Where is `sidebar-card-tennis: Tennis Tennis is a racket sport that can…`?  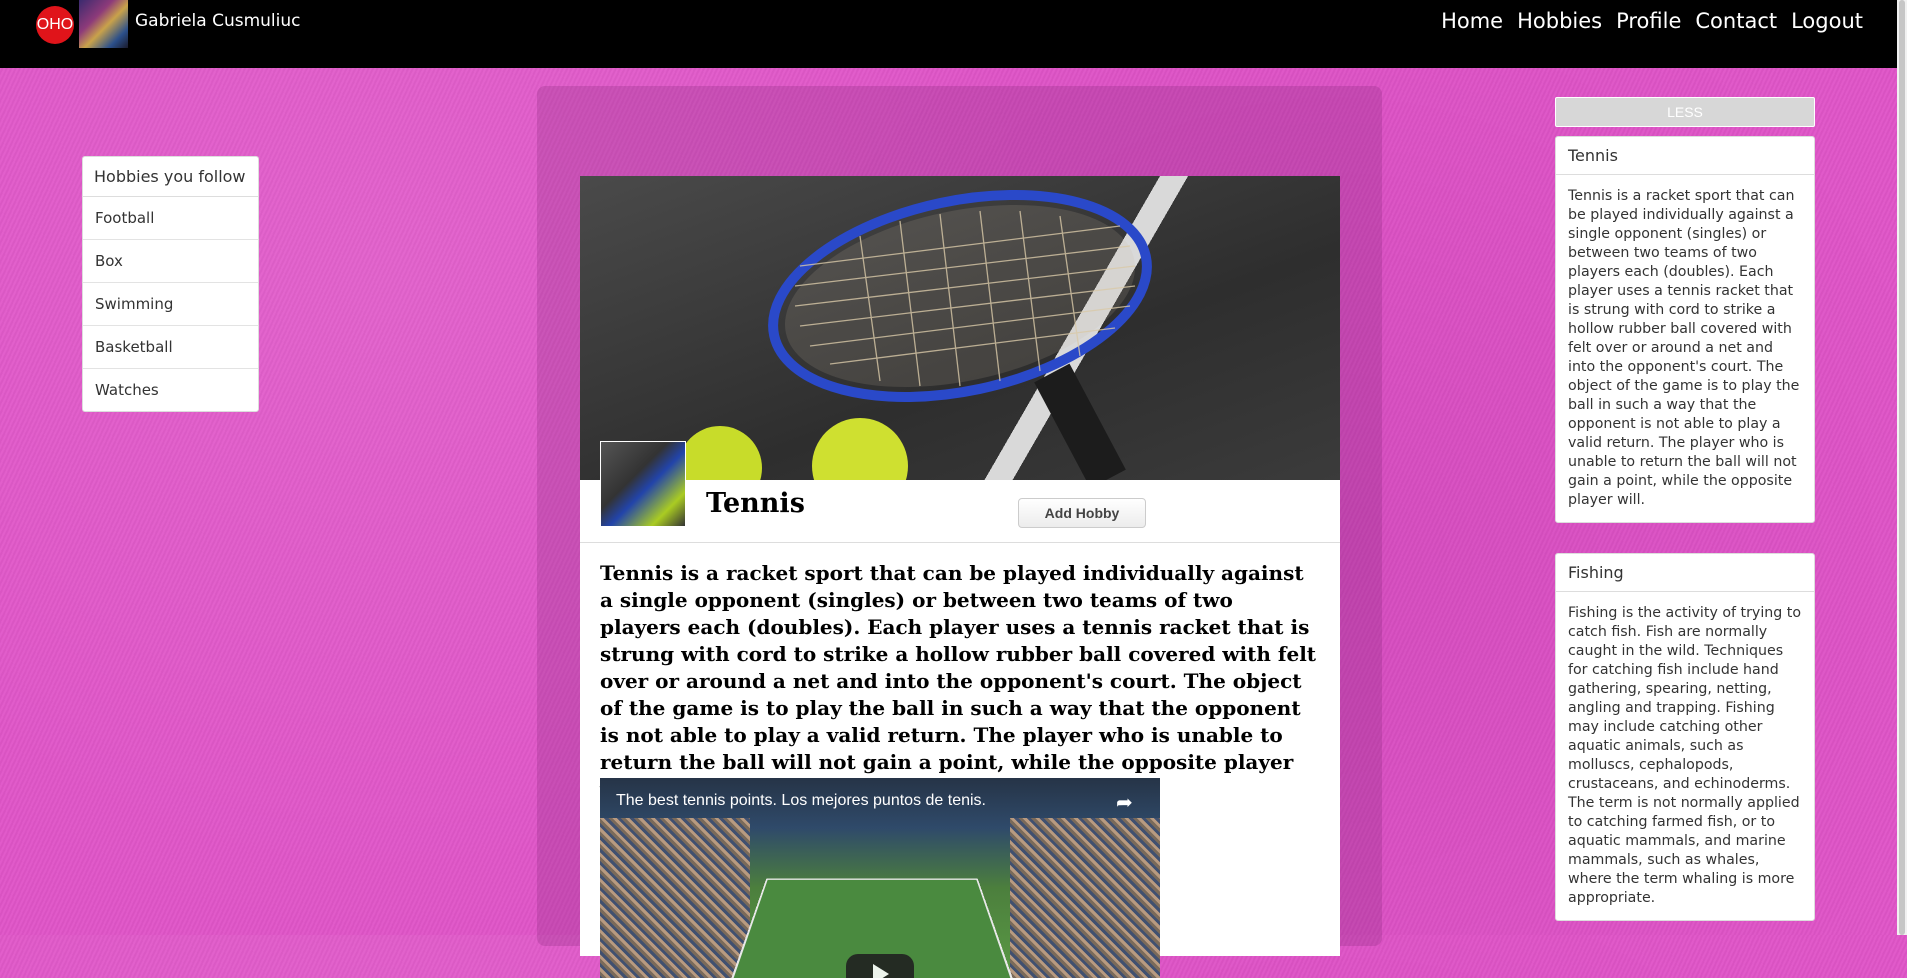
sidebar-card-tennis: Tennis Tennis is a racket sport that can… is located at coordinates (1685, 329).